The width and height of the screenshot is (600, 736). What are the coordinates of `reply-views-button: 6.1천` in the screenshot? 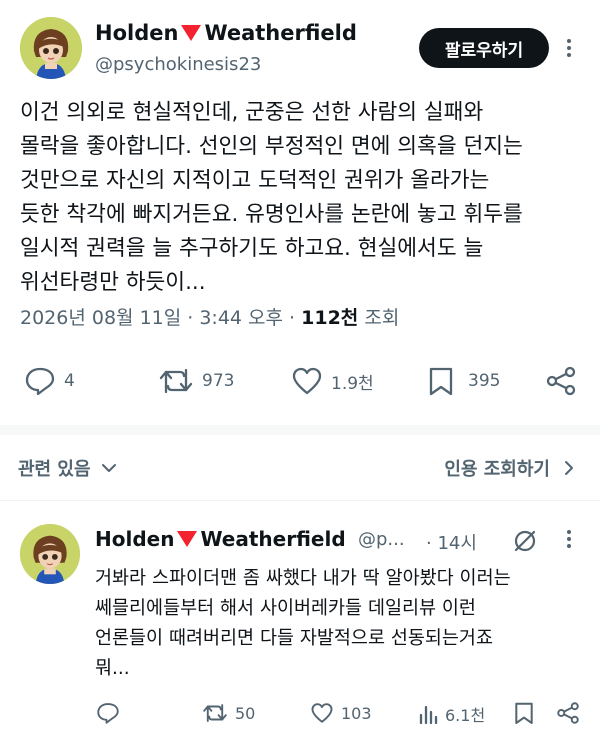 It's located at (451, 714).